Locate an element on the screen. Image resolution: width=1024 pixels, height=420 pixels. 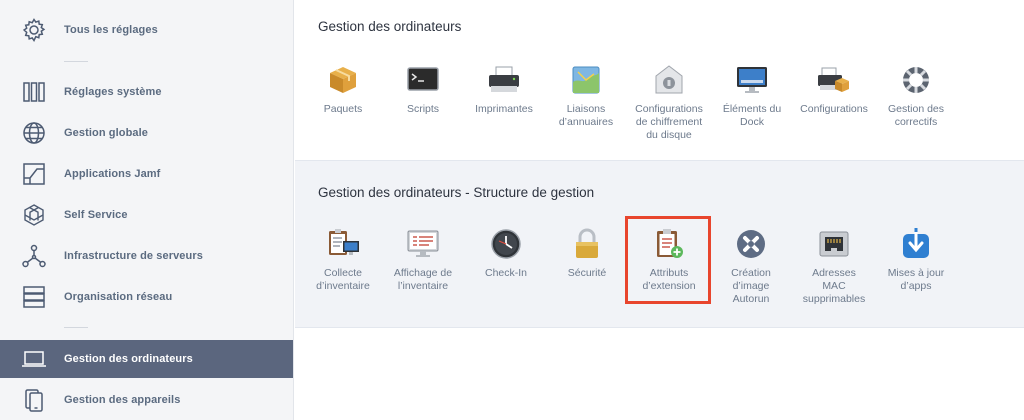
sidebar-item-label: Tous les réglages is located at coordinates (111, 30).